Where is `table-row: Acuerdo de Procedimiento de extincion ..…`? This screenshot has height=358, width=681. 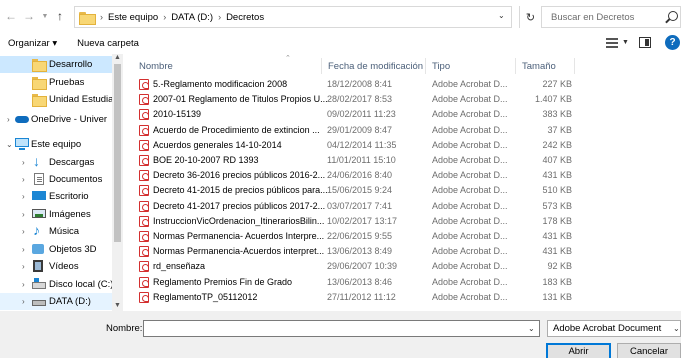 table-row: Acuerdo de Procedimiento de extincion ..… is located at coordinates (353, 130).